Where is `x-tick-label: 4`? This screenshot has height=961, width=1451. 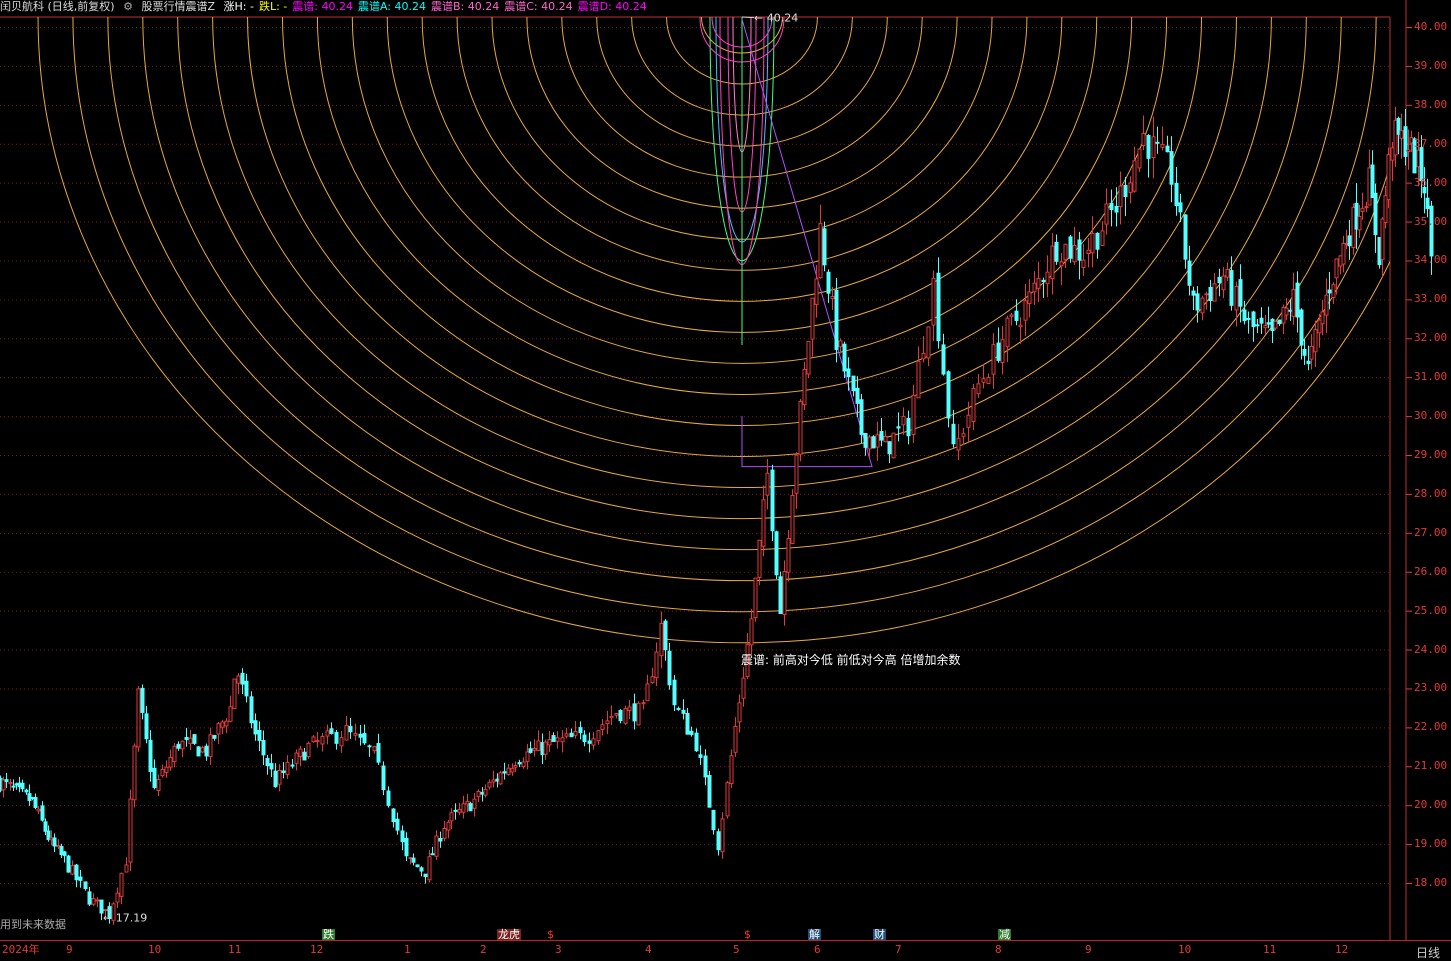
x-tick-label: 4 is located at coordinates (648, 949).